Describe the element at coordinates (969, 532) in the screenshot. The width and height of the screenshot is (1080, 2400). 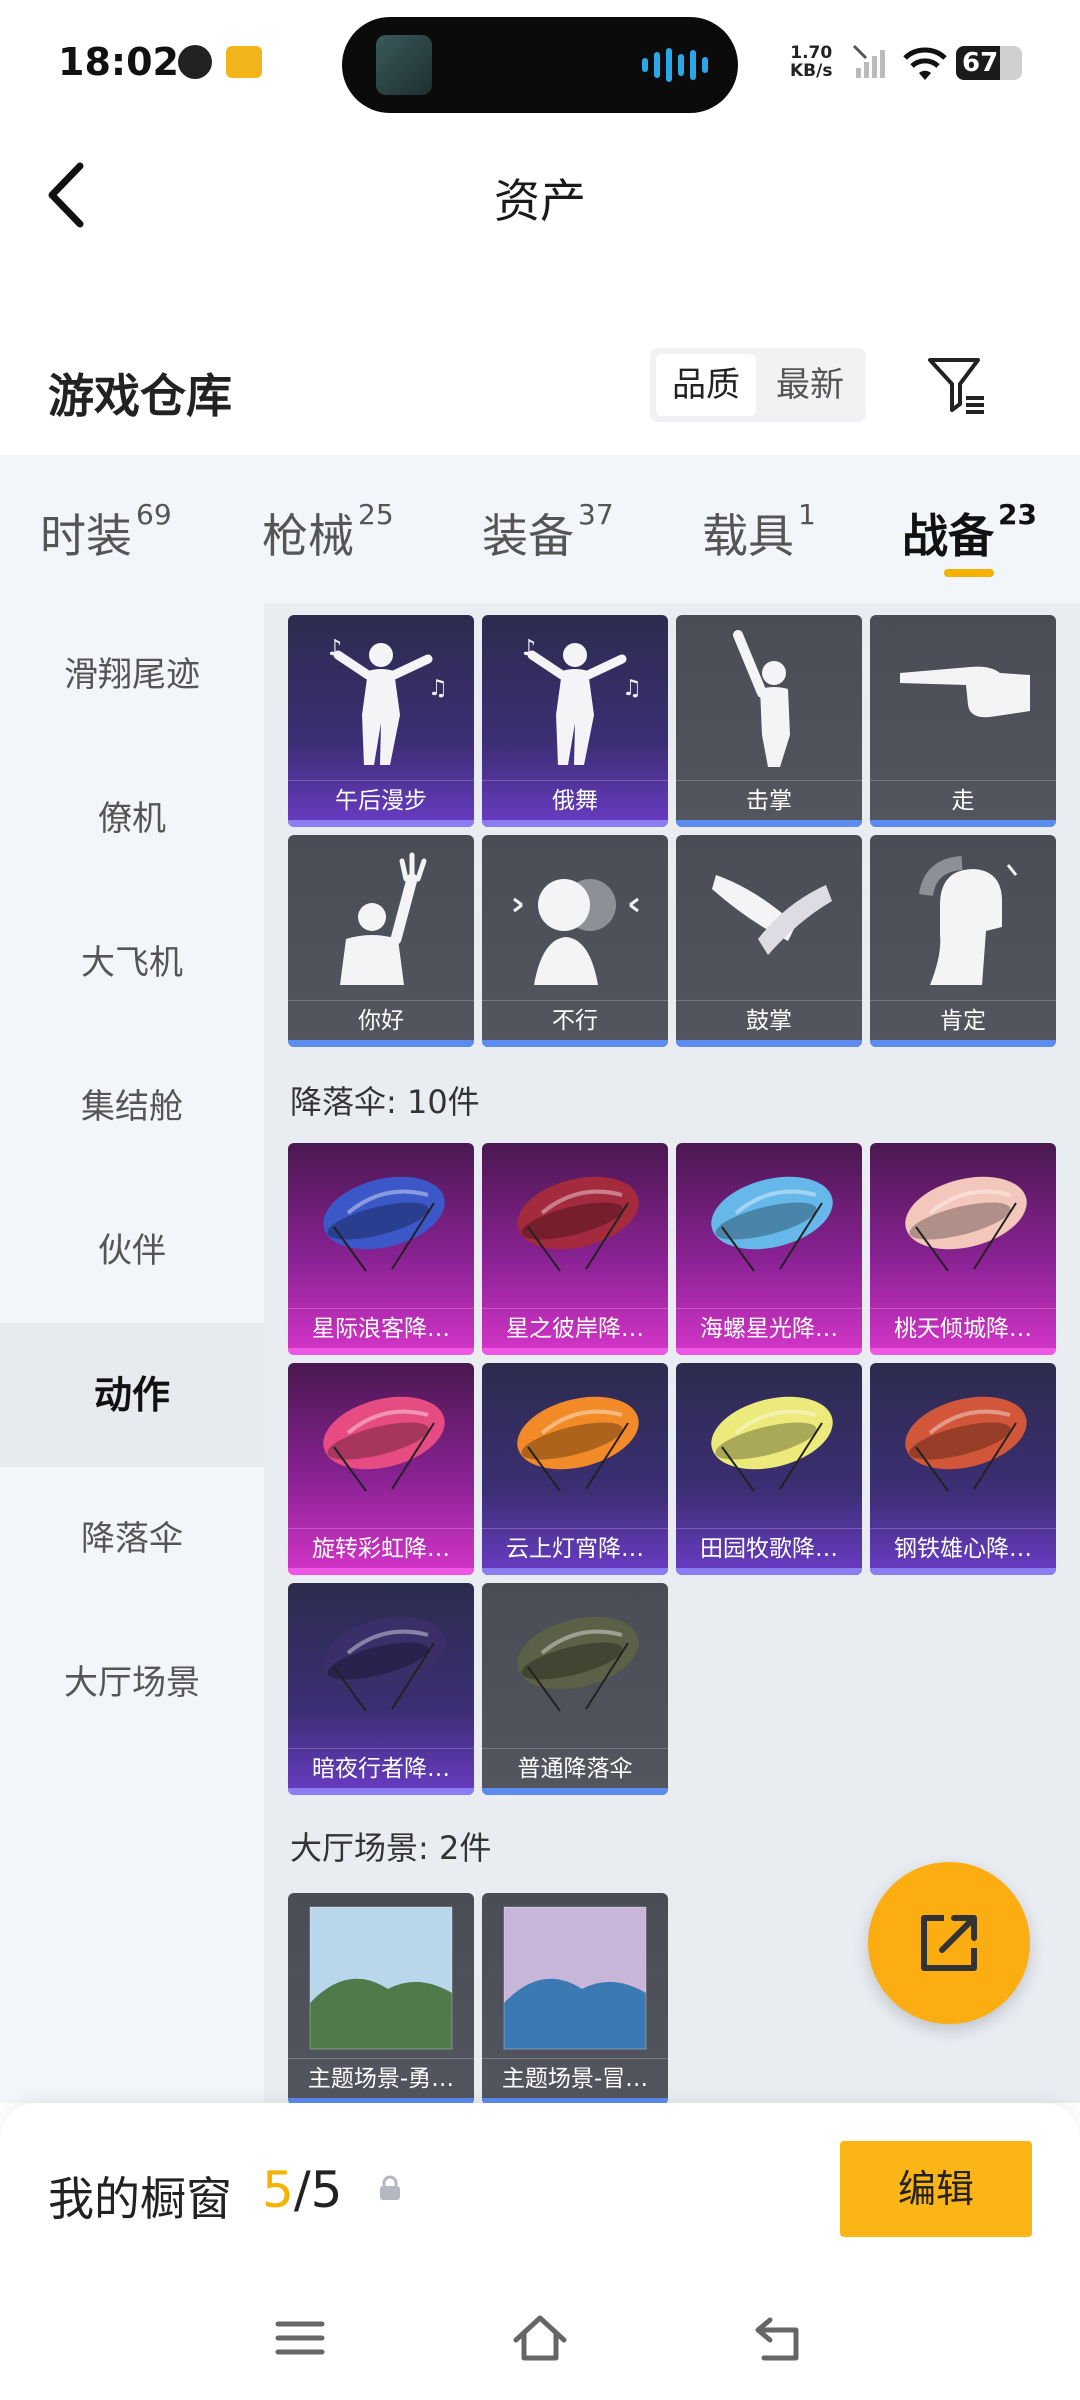
I see `tab-battle-gear: 战备 23` at that location.